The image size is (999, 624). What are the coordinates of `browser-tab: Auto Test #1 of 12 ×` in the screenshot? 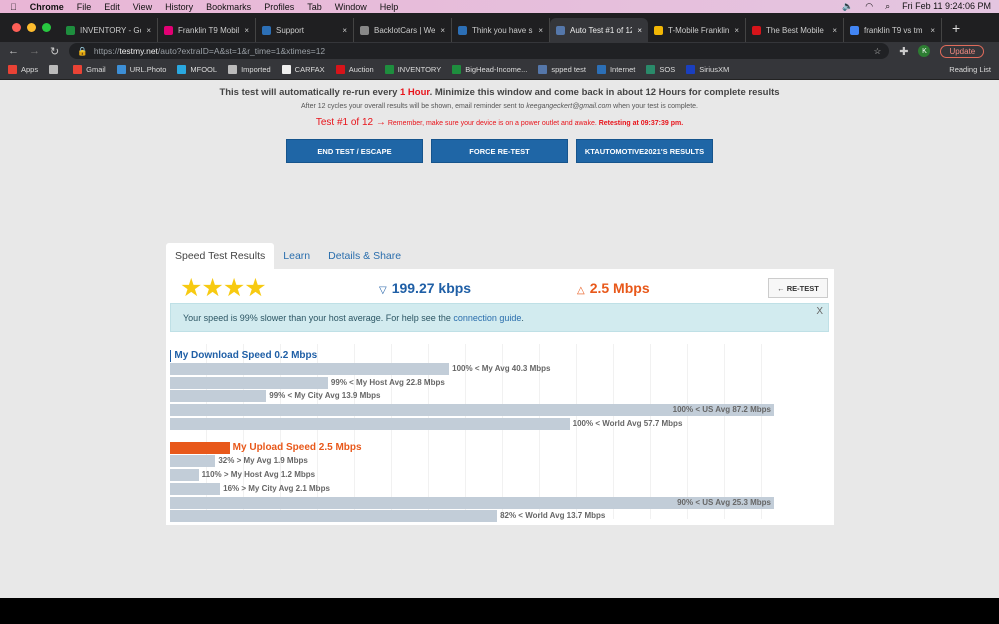 It's located at (599, 30).